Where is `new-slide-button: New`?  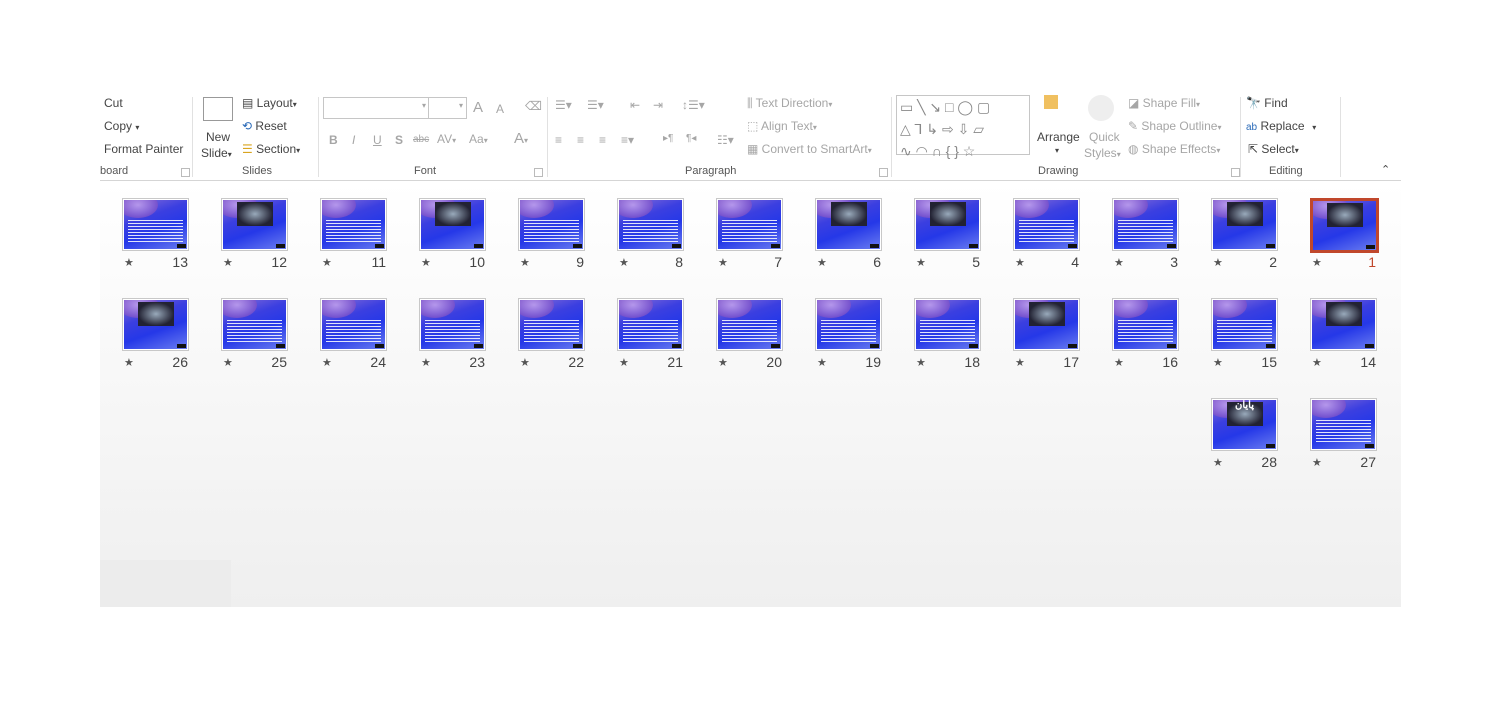 new-slide-button: New is located at coordinates (218, 137).